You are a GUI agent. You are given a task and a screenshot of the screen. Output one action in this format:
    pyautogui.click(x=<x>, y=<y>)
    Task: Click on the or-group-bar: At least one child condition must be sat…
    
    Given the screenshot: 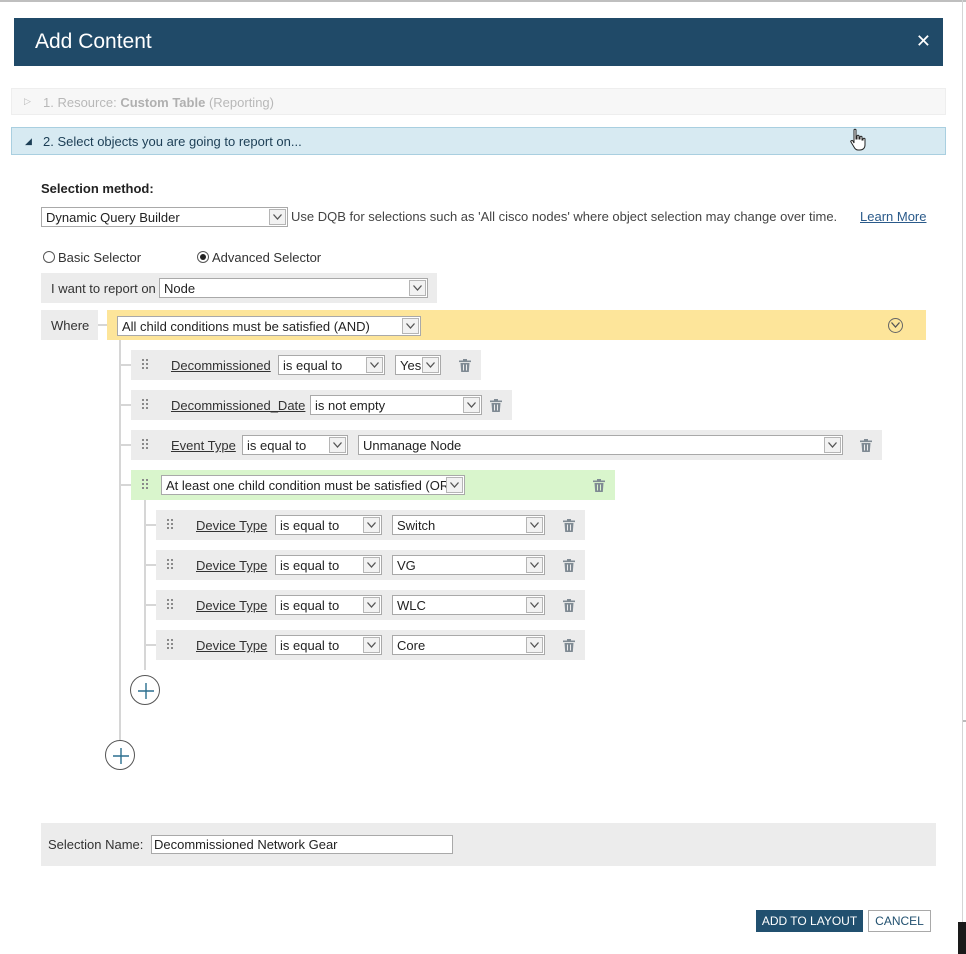 What is the action you would take?
    pyautogui.click(x=373, y=485)
    